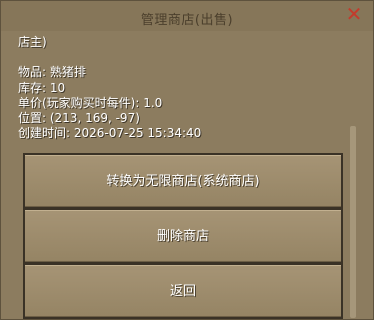 The image size is (374, 320). What do you see at coordinates (90, 102) in the screenshot?
I see `price-line: 单价(玩家购买时每件): 1.0` at bounding box center [90, 102].